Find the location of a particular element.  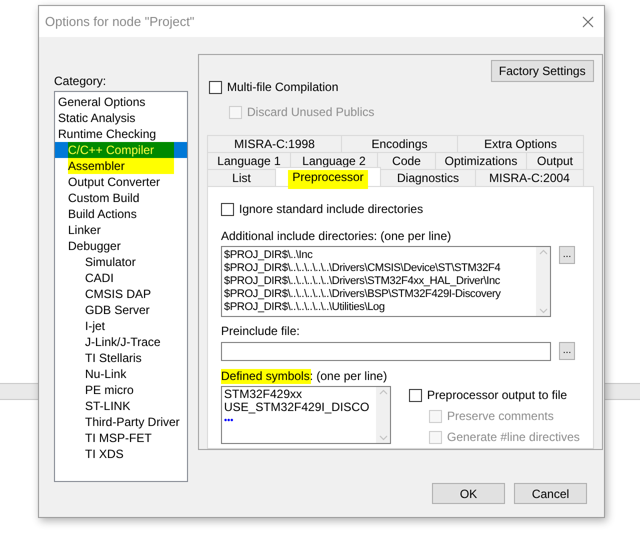

preinclude-field is located at coordinates (386, 351).